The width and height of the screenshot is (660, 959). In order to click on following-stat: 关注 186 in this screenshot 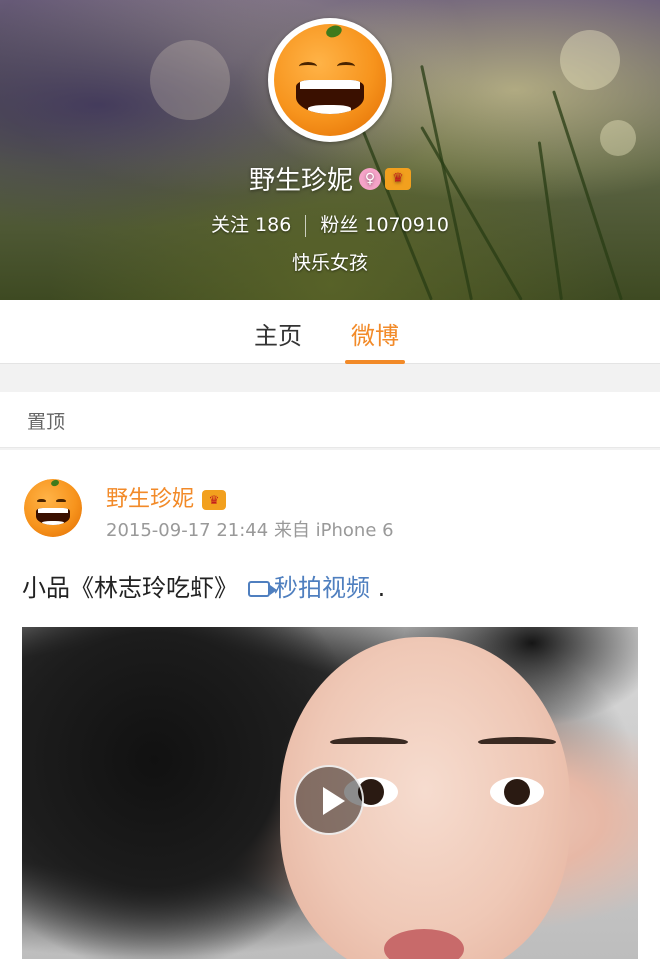, I will do `click(251, 225)`.